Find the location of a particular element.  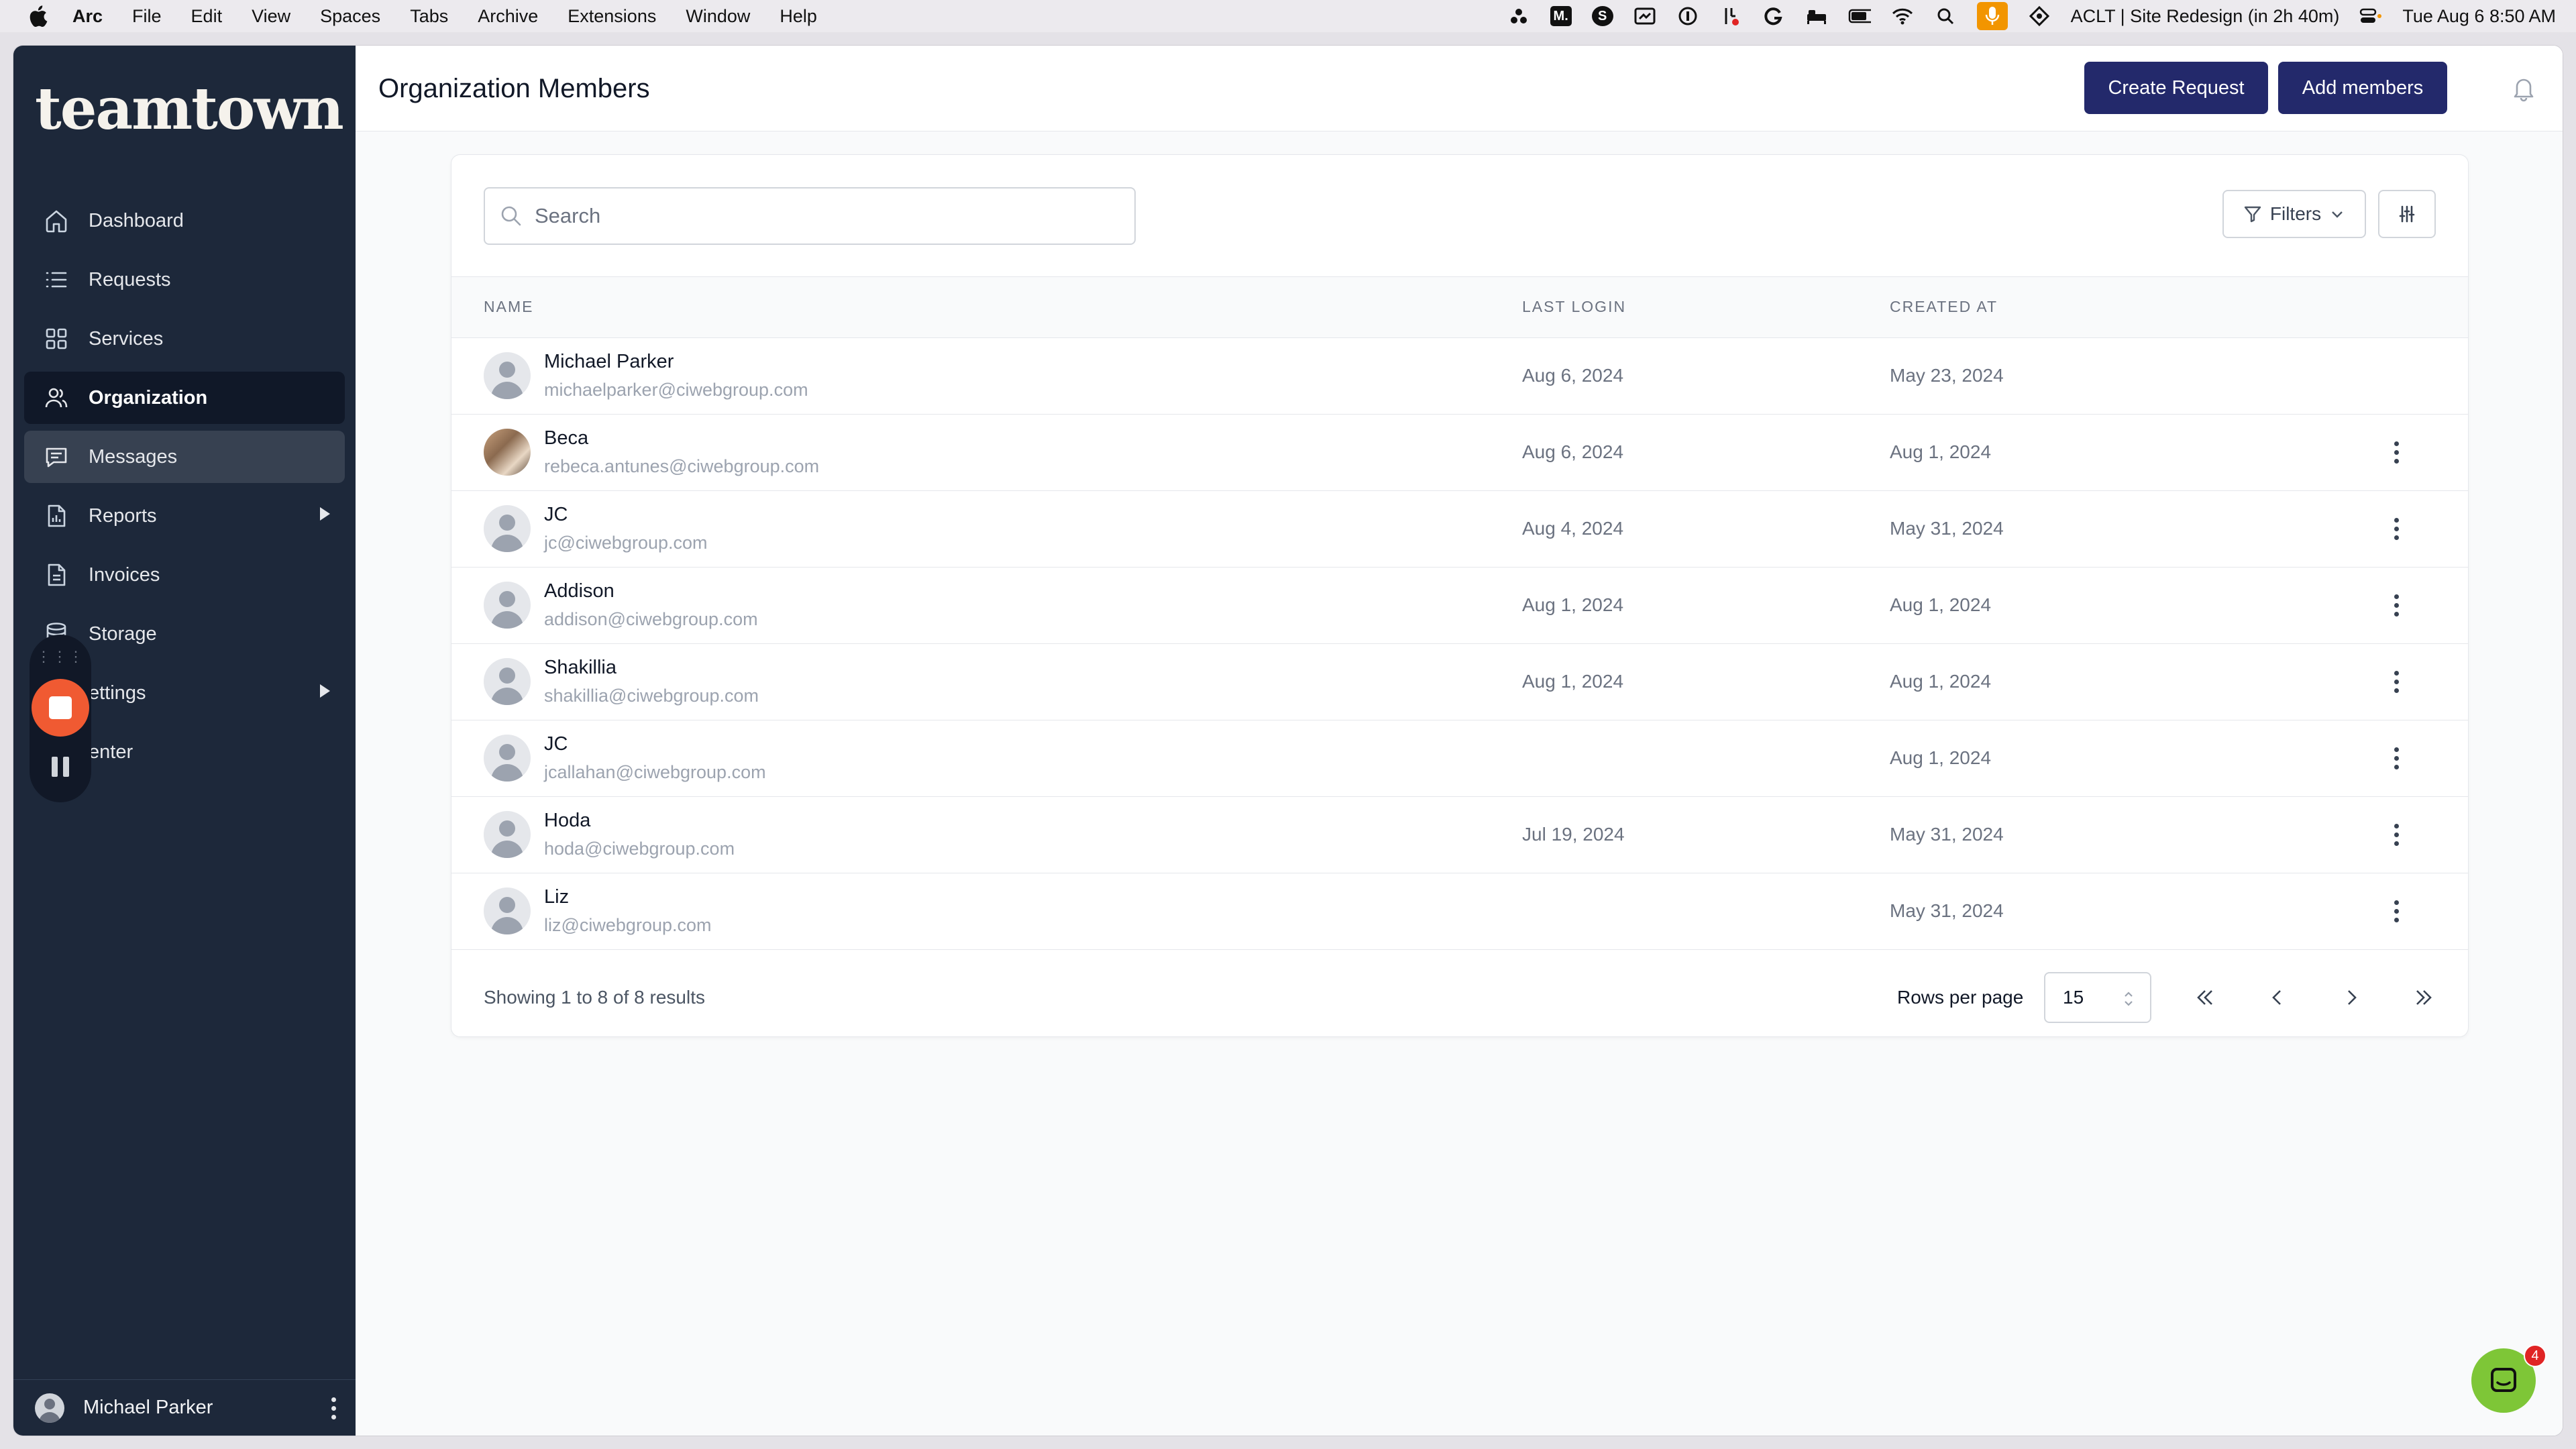

table-row: Liz liz@ciwebgroup.com May 31, 2024 is located at coordinates (1459, 911).